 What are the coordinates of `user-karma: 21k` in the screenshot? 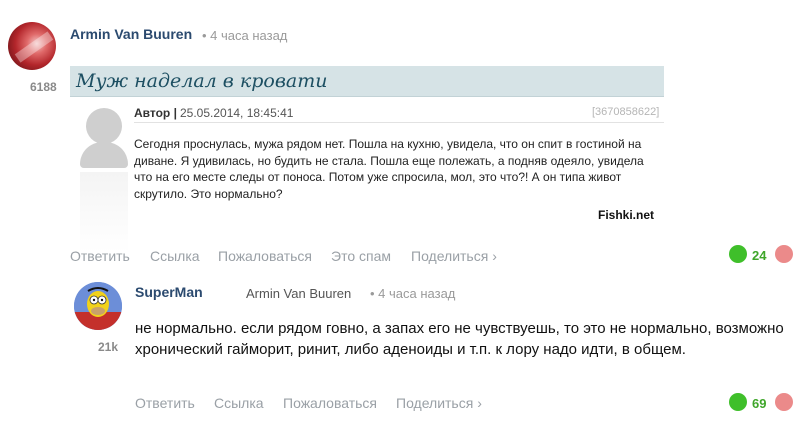 It's located at (108, 347).